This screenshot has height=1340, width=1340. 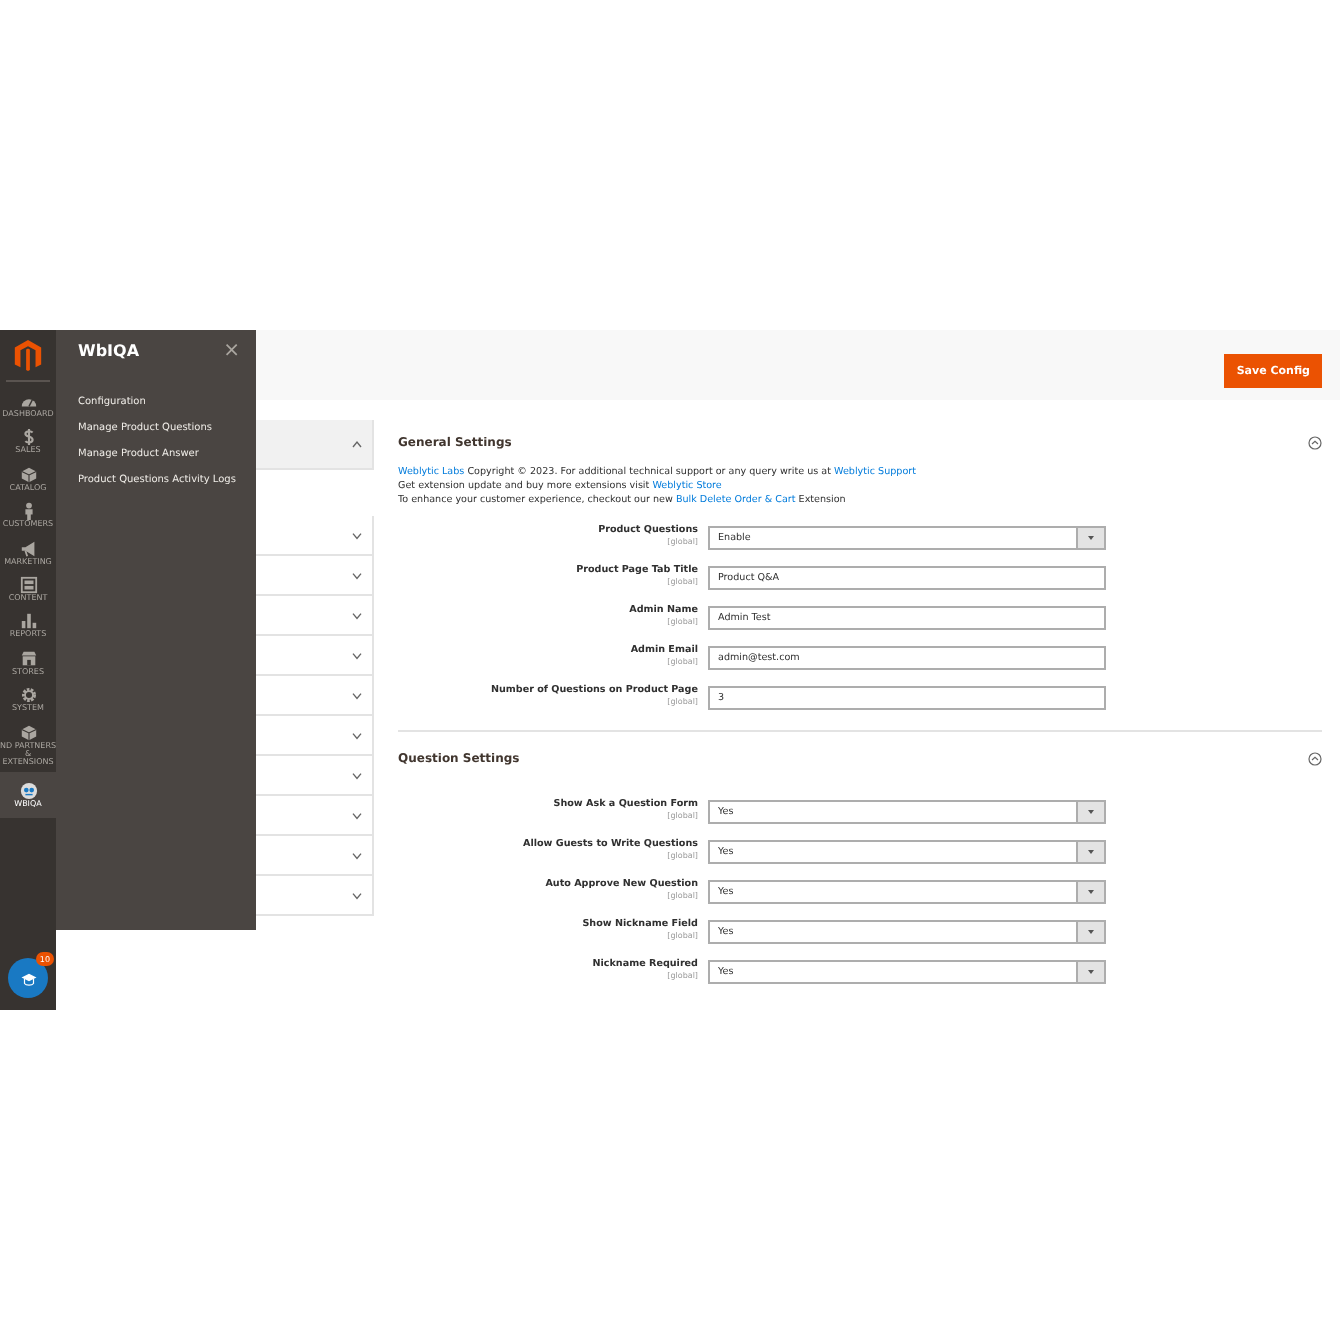 I want to click on flyout-title: WbIQA, so click(x=109, y=351).